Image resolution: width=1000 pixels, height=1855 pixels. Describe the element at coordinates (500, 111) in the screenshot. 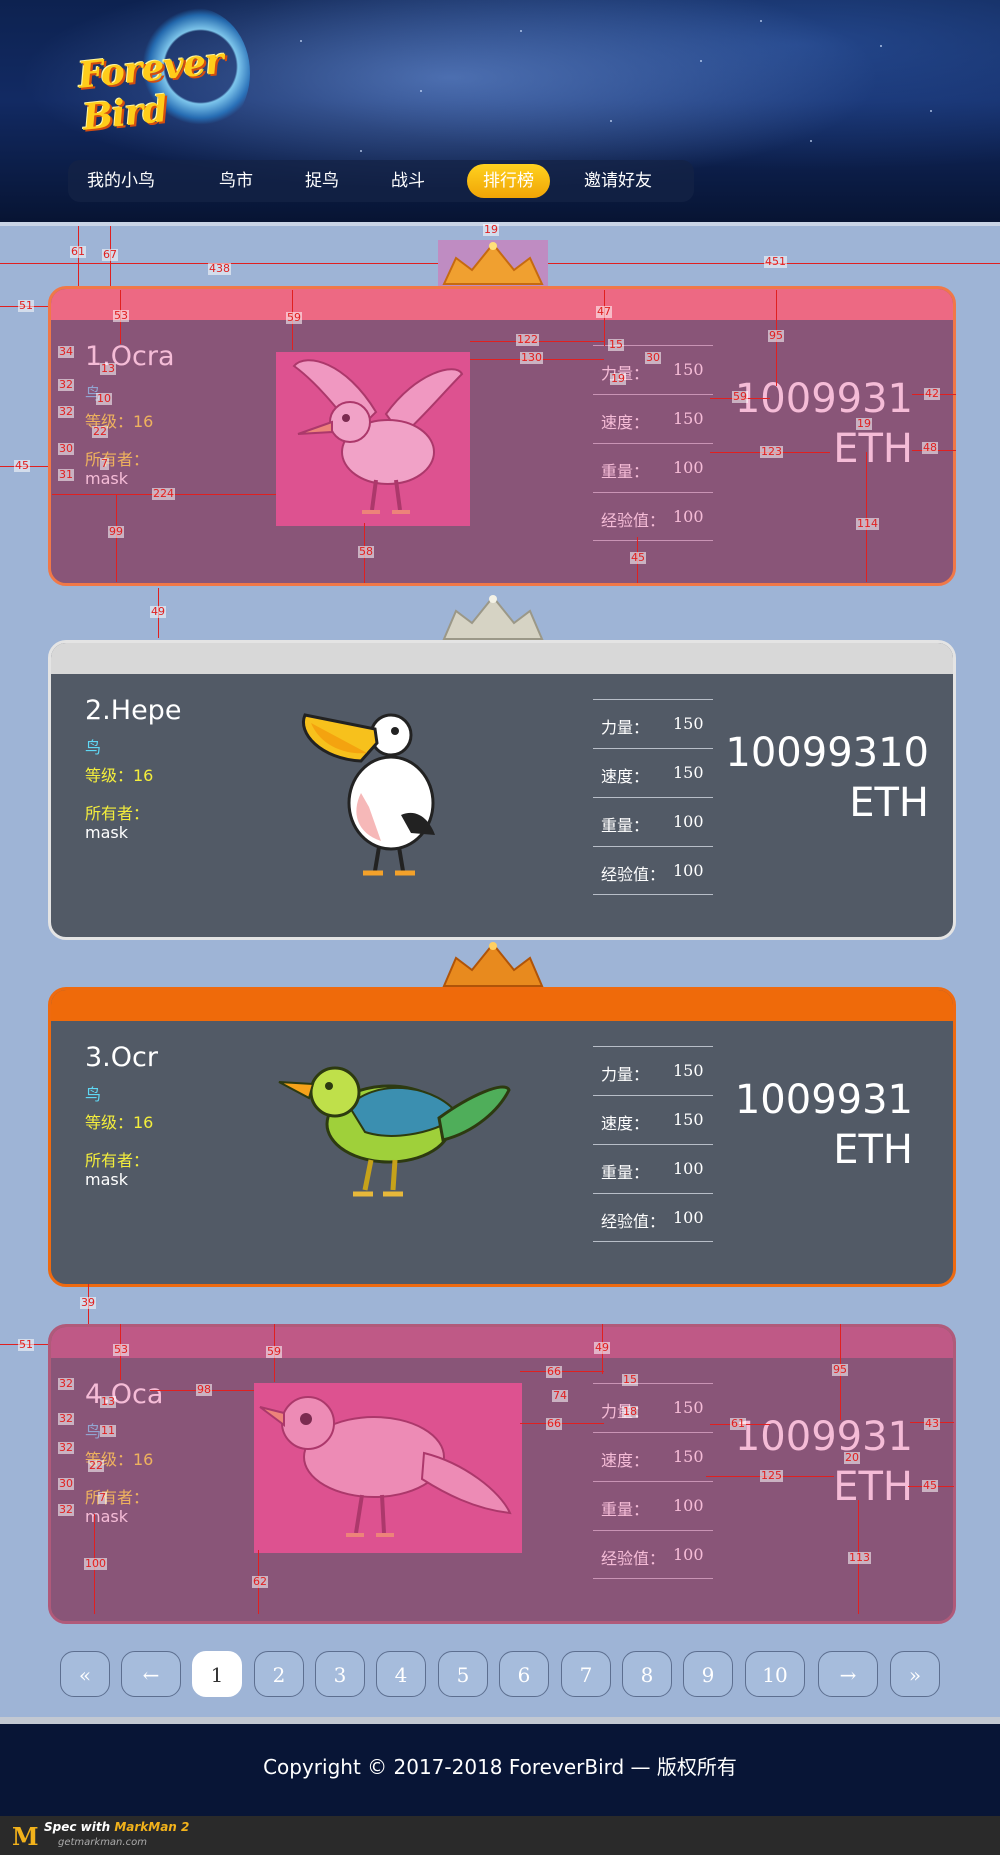

I see `site-header: Forever Bird 我的小鸟 鸟市 捉鸟 战斗 排行榜 邀请好友` at that location.